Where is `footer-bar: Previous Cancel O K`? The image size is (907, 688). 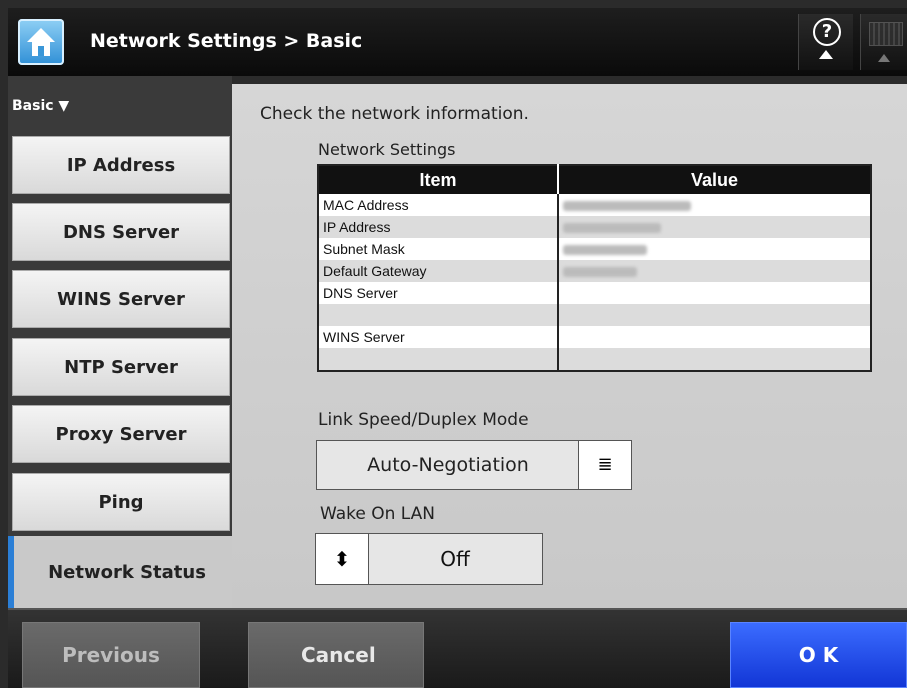 footer-bar: Previous Cancel O K is located at coordinates (457, 648).